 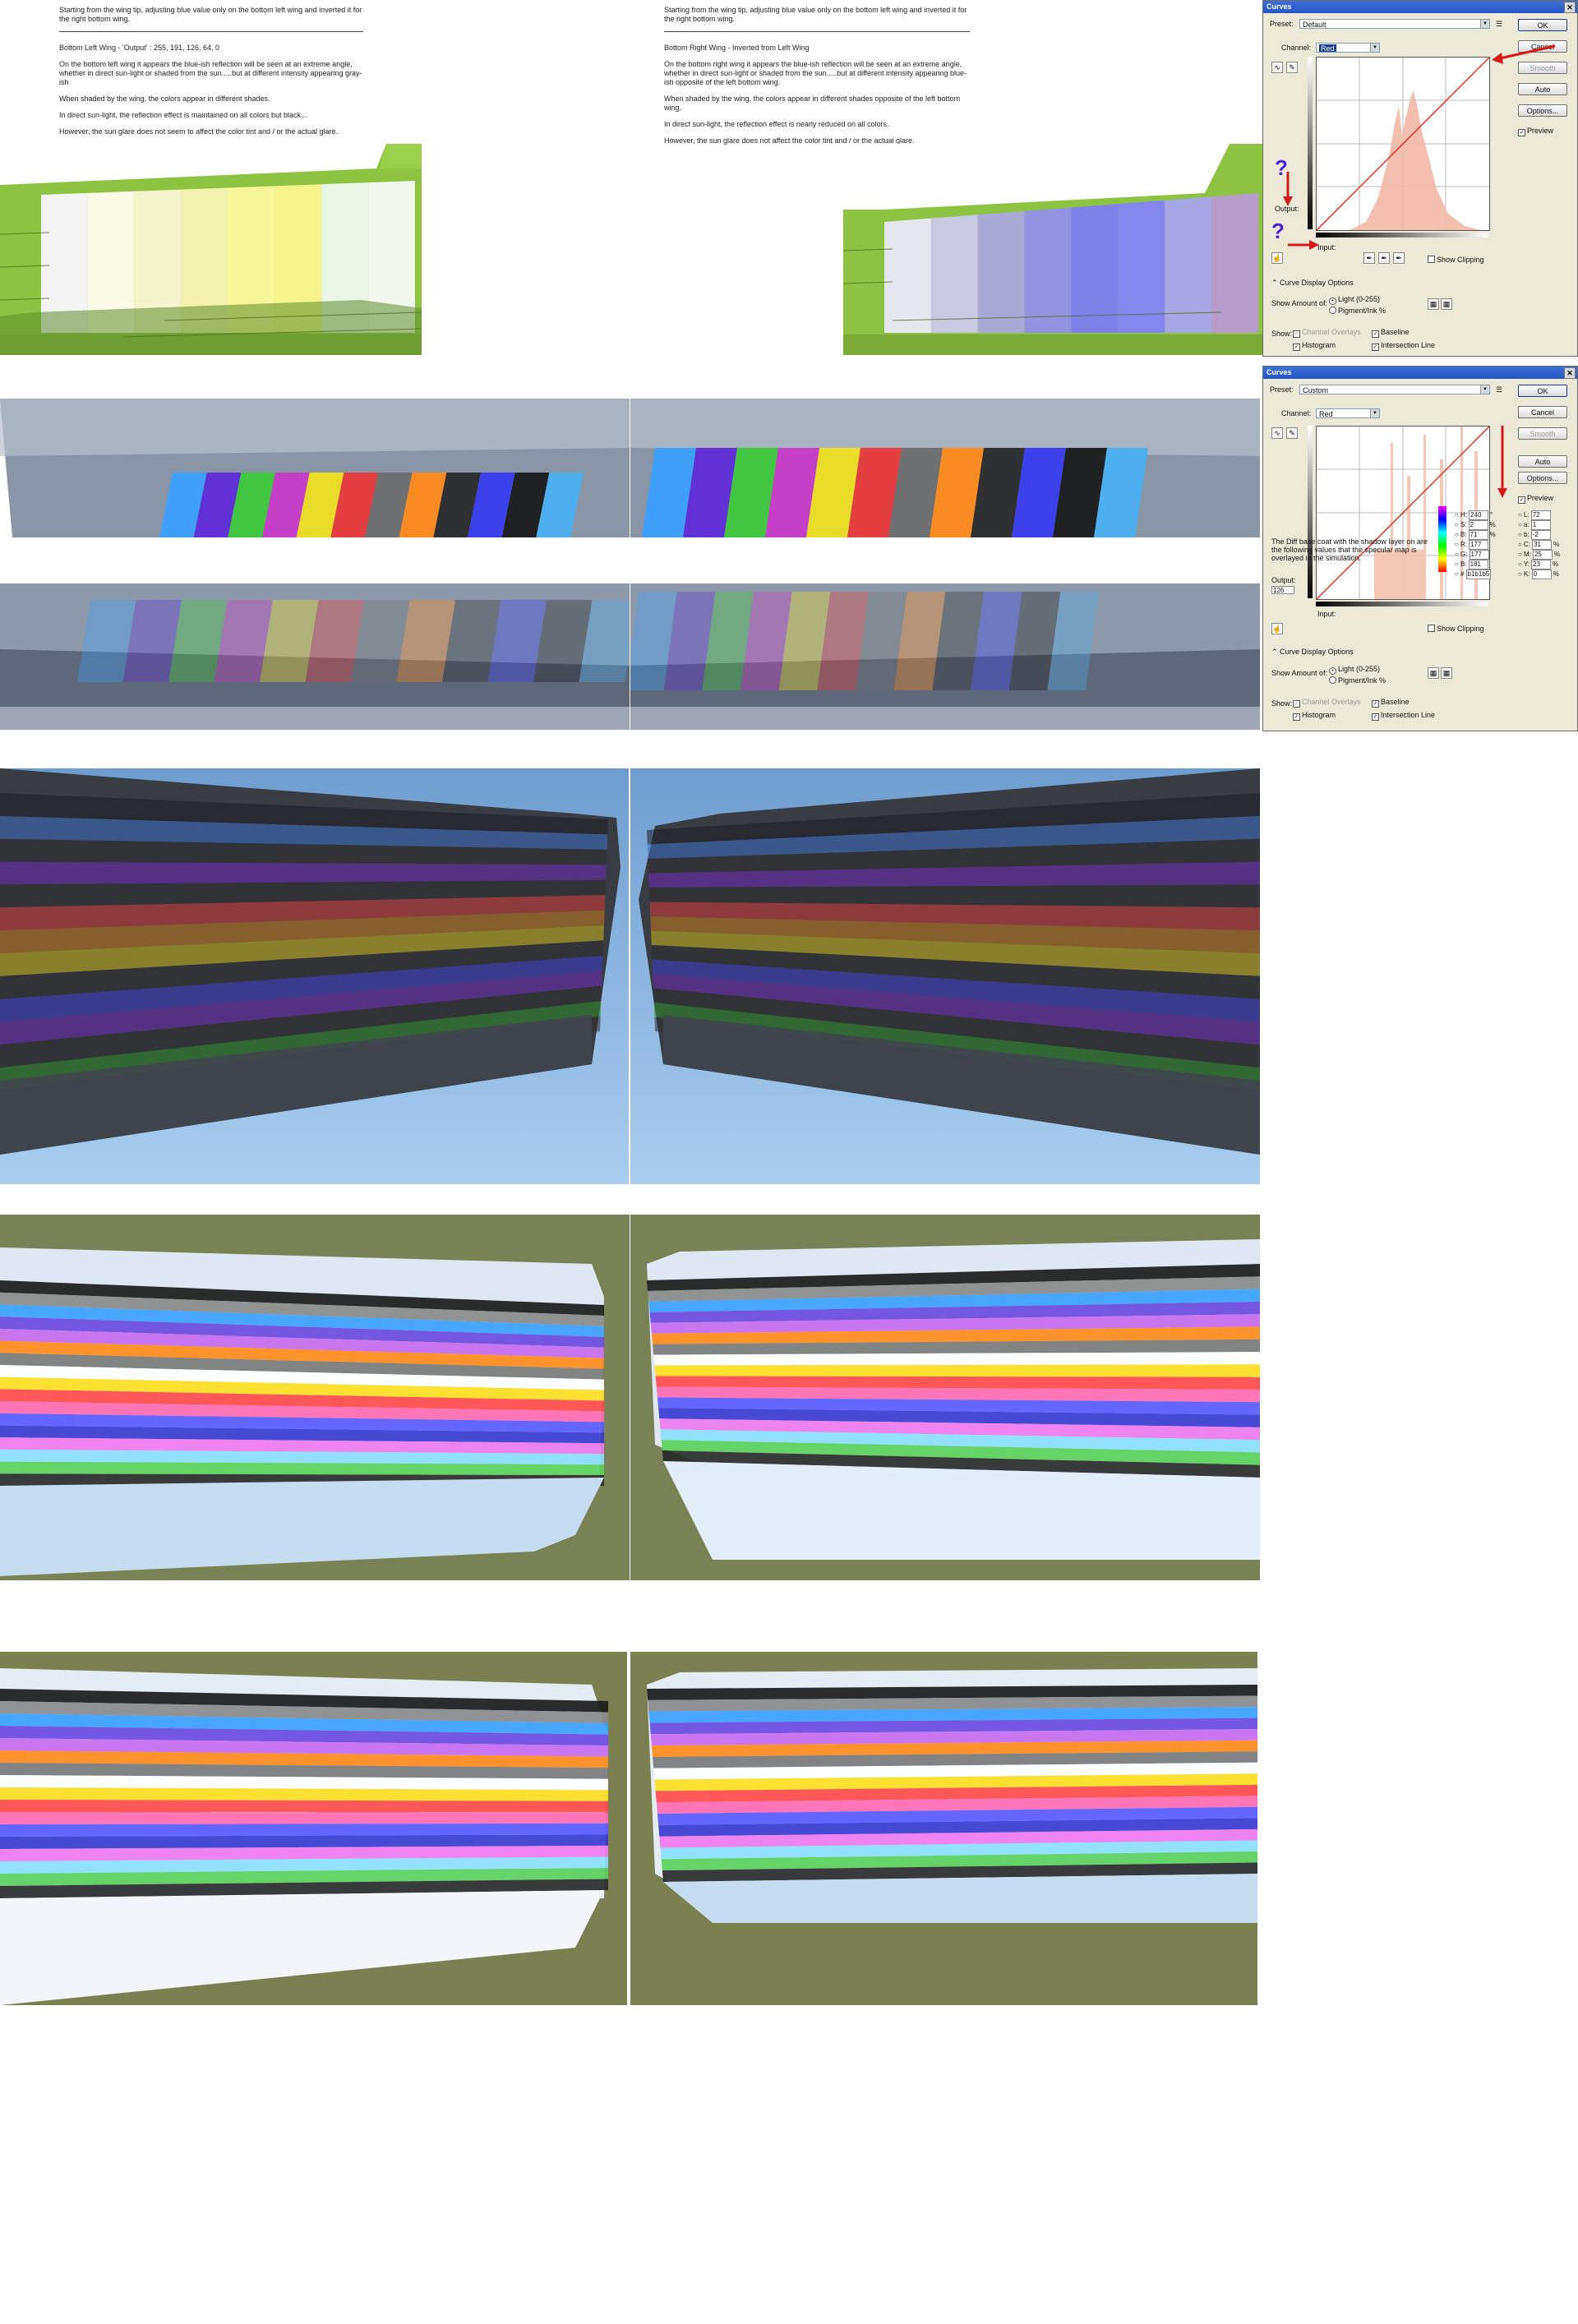 What do you see at coordinates (315, 1397) in the screenshot?
I see `aerial-wing-left-image` at bounding box center [315, 1397].